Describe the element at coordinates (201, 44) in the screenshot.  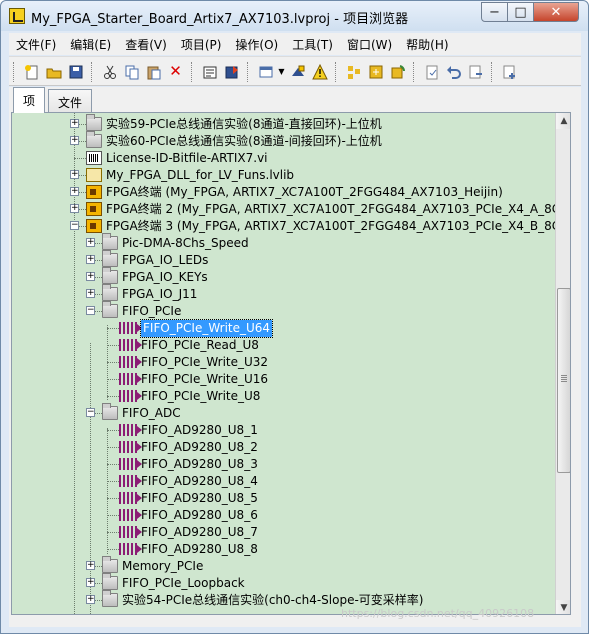
I see `menu-project: 项目(P)` at that location.